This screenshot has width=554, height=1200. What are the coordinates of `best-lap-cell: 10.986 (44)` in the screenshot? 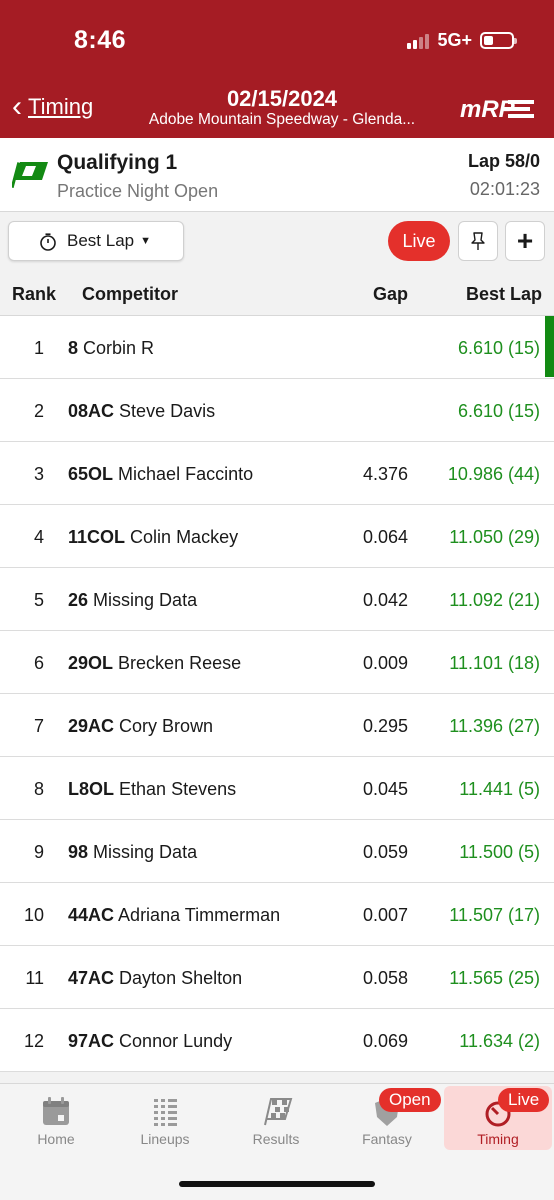 It's located at (493, 474).